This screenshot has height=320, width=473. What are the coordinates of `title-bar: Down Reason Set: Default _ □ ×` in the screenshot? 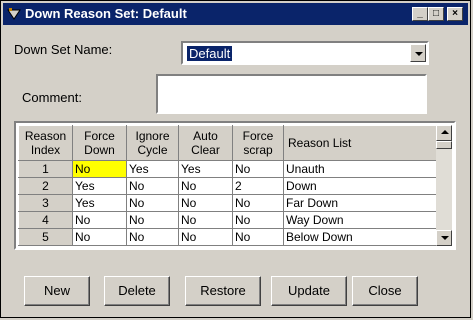 It's located at (235, 14).